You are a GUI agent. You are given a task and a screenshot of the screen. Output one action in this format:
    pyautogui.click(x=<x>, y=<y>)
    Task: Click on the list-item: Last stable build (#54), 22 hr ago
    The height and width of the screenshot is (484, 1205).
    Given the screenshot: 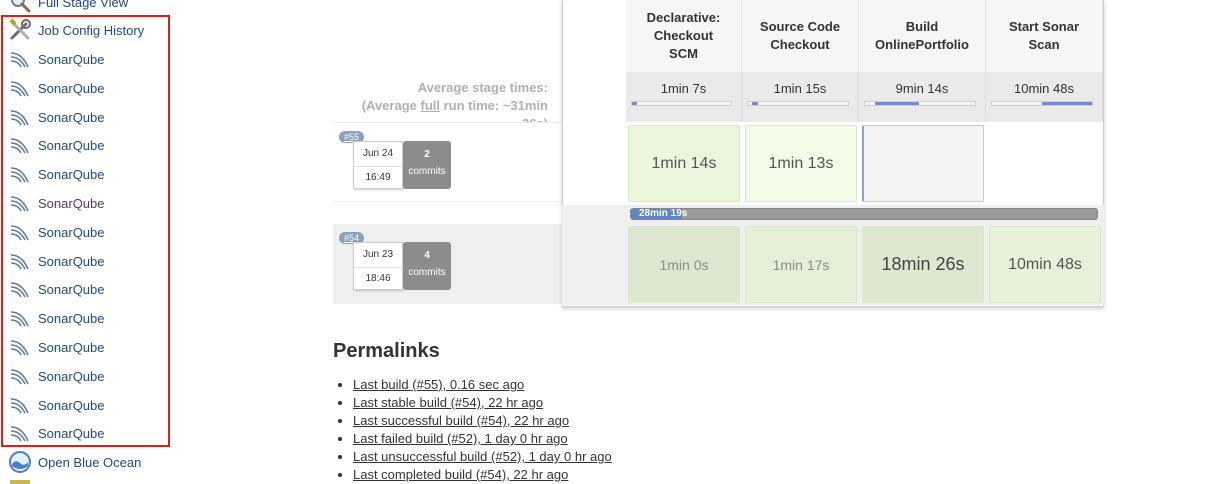 What is the action you would take?
    pyautogui.click(x=482, y=403)
    